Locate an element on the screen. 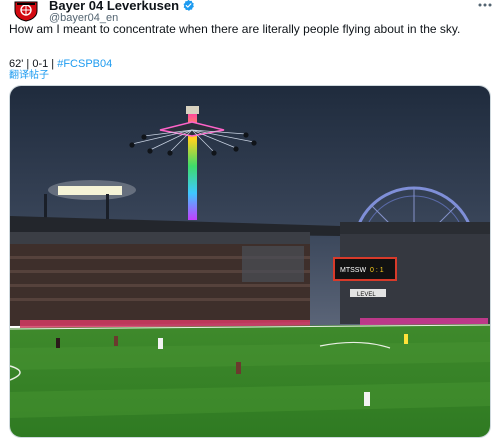 The width and height of the screenshot is (500, 440). translate-post-link: 翻译帖子 is located at coordinates (29, 76).